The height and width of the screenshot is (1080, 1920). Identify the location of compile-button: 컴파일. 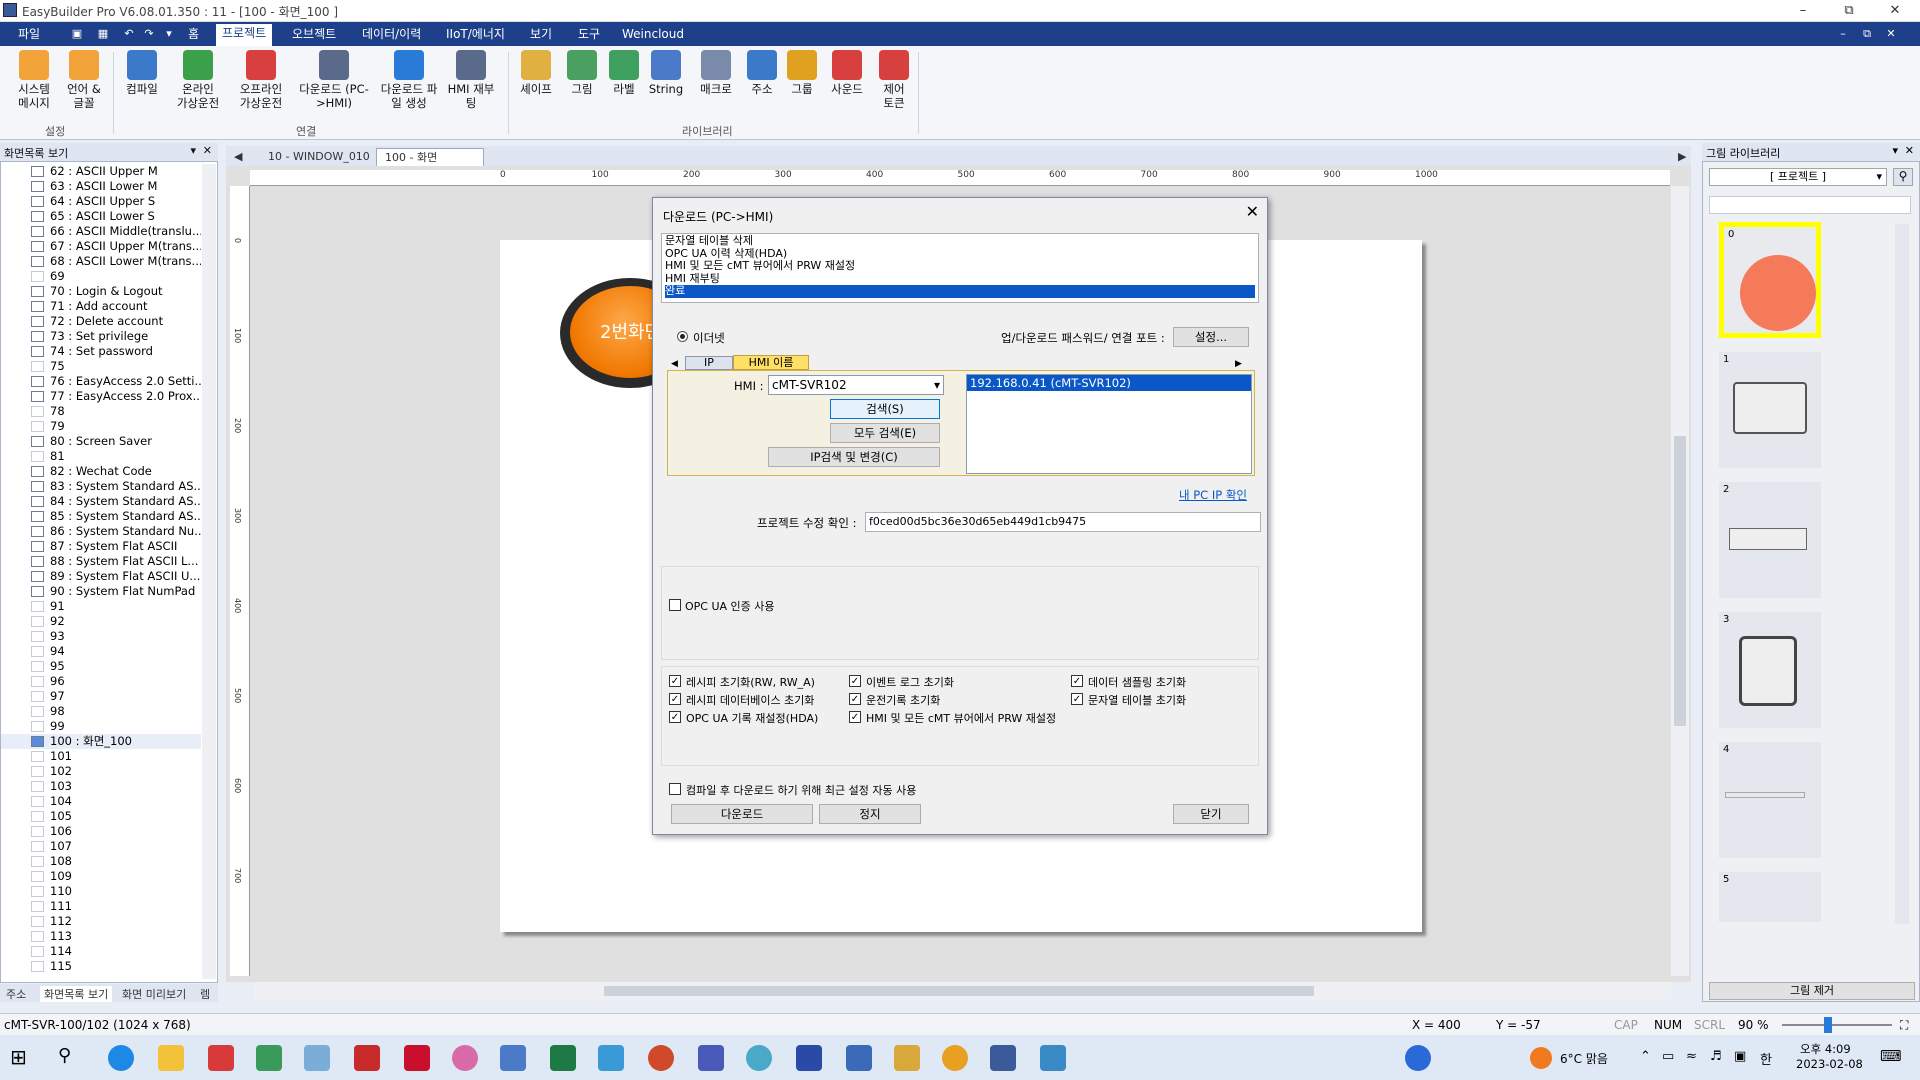
(142, 73).